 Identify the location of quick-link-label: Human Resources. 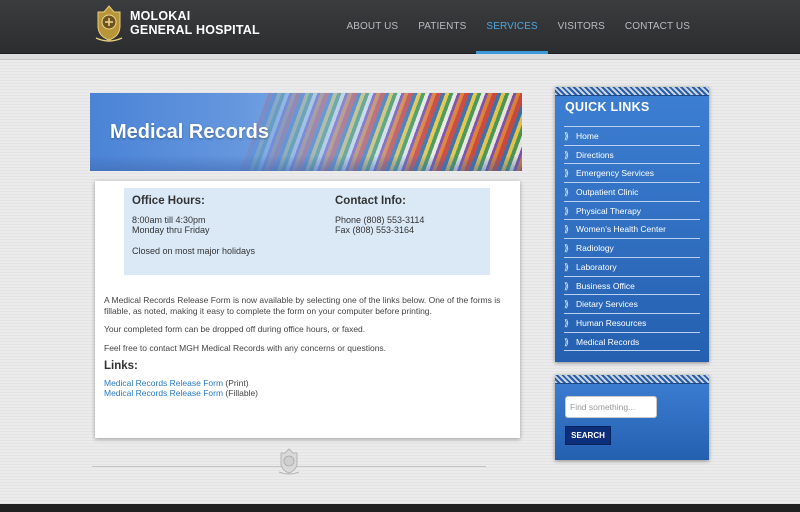
(611, 322).